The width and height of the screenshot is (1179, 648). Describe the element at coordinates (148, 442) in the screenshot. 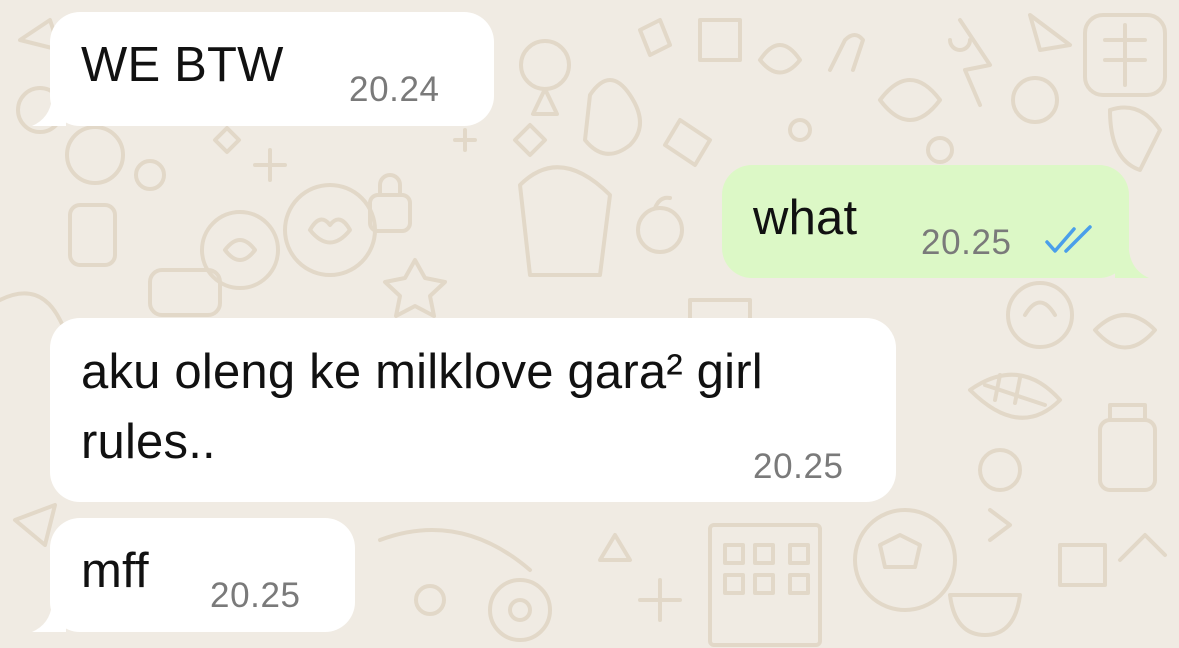

I see `message-text-line-2: rules..` at that location.